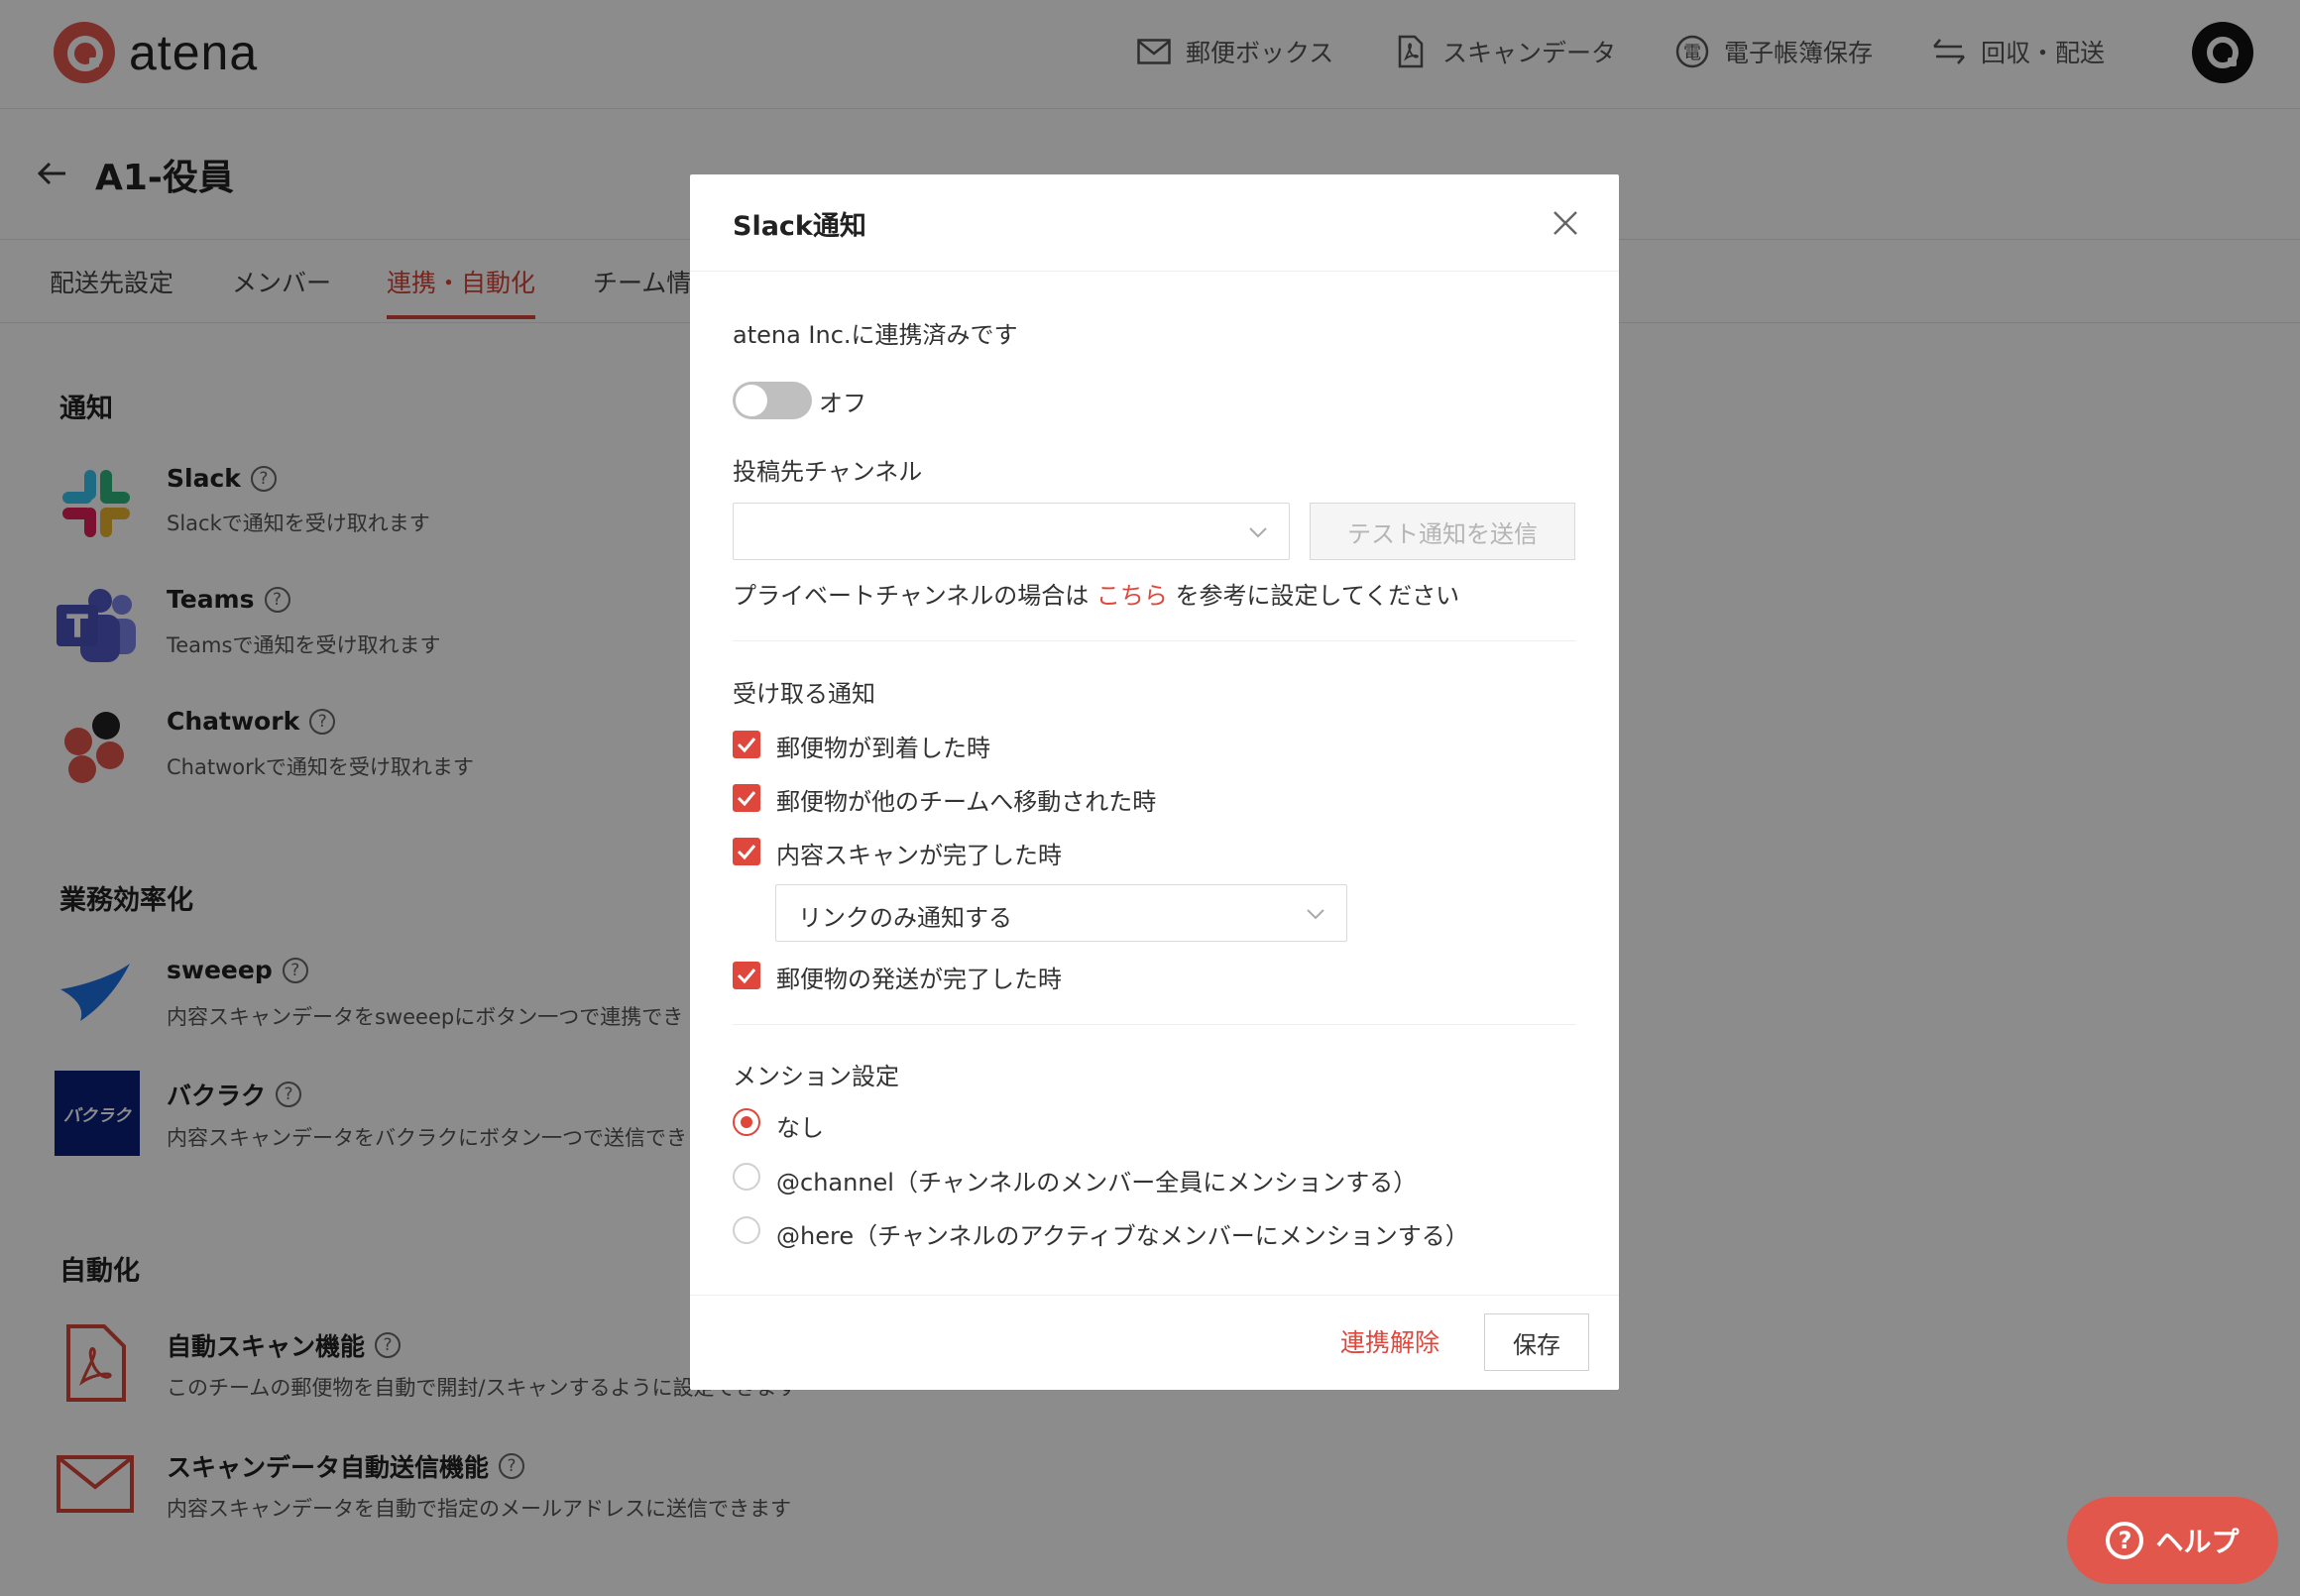  I want to click on toggle-label: オフ, so click(842, 403).